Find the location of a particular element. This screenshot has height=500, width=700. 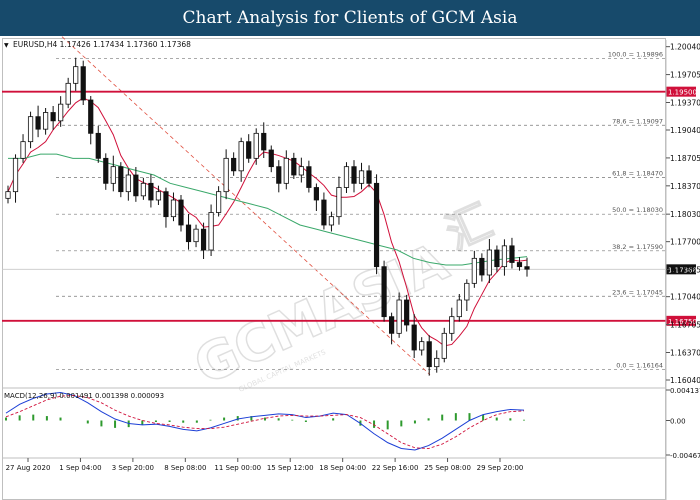

price-tick-label: 1.17365 is located at coordinates (685, 270).